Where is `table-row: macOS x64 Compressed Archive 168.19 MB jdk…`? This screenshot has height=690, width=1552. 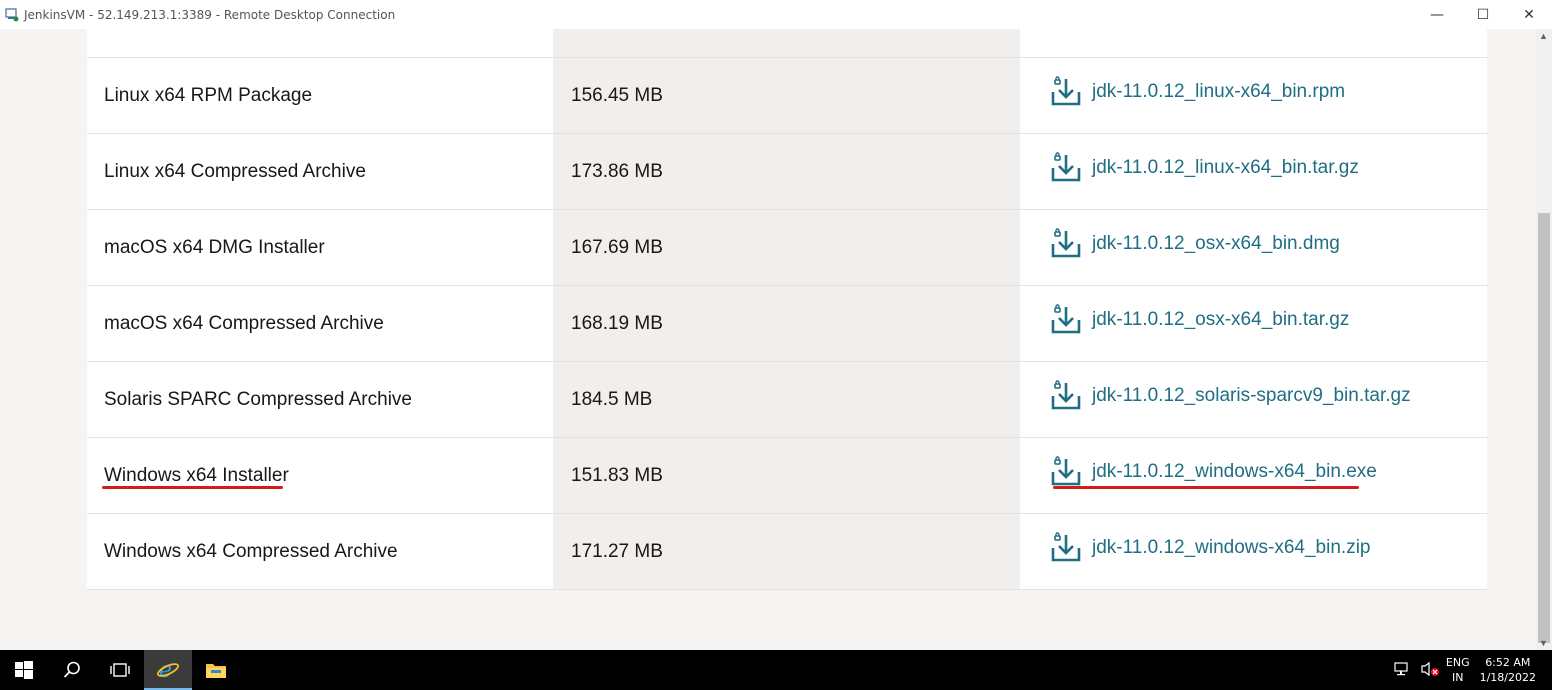 table-row: macOS x64 Compressed Archive 168.19 MB jdk… is located at coordinates (787, 324).